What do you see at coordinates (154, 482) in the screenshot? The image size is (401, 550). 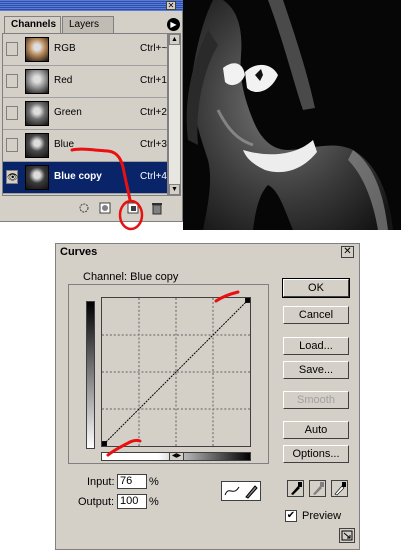 I see `input-percent: %` at bounding box center [154, 482].